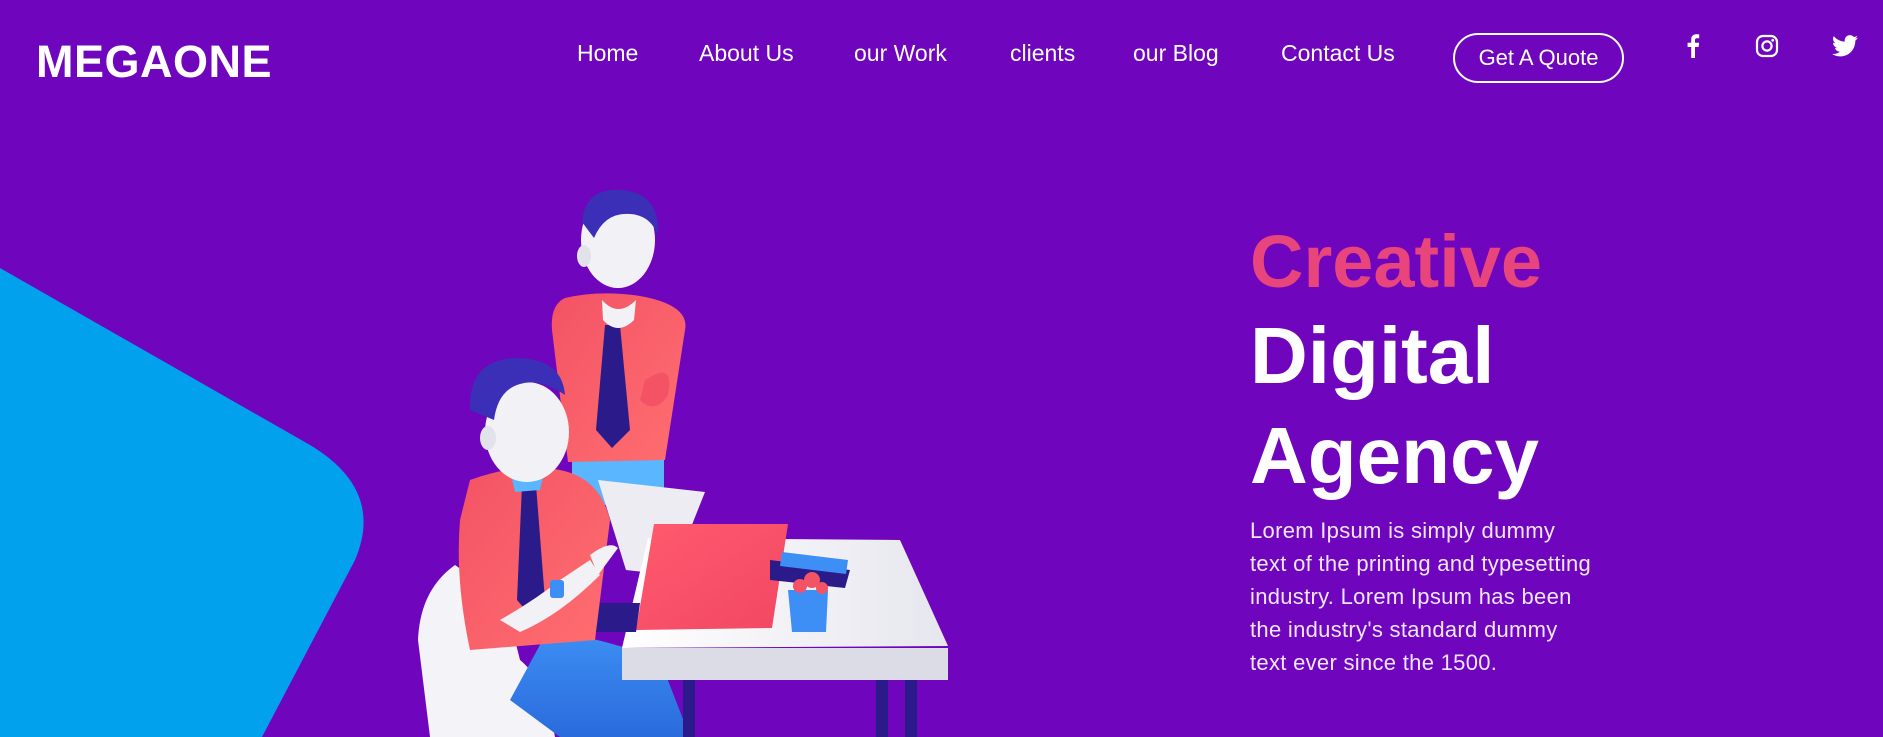 The height and width of the screenshot is (737, 1883). Describe the element at coordinates (1042, 53) in the screenshot. I see `nav-clients: clients` at that location.